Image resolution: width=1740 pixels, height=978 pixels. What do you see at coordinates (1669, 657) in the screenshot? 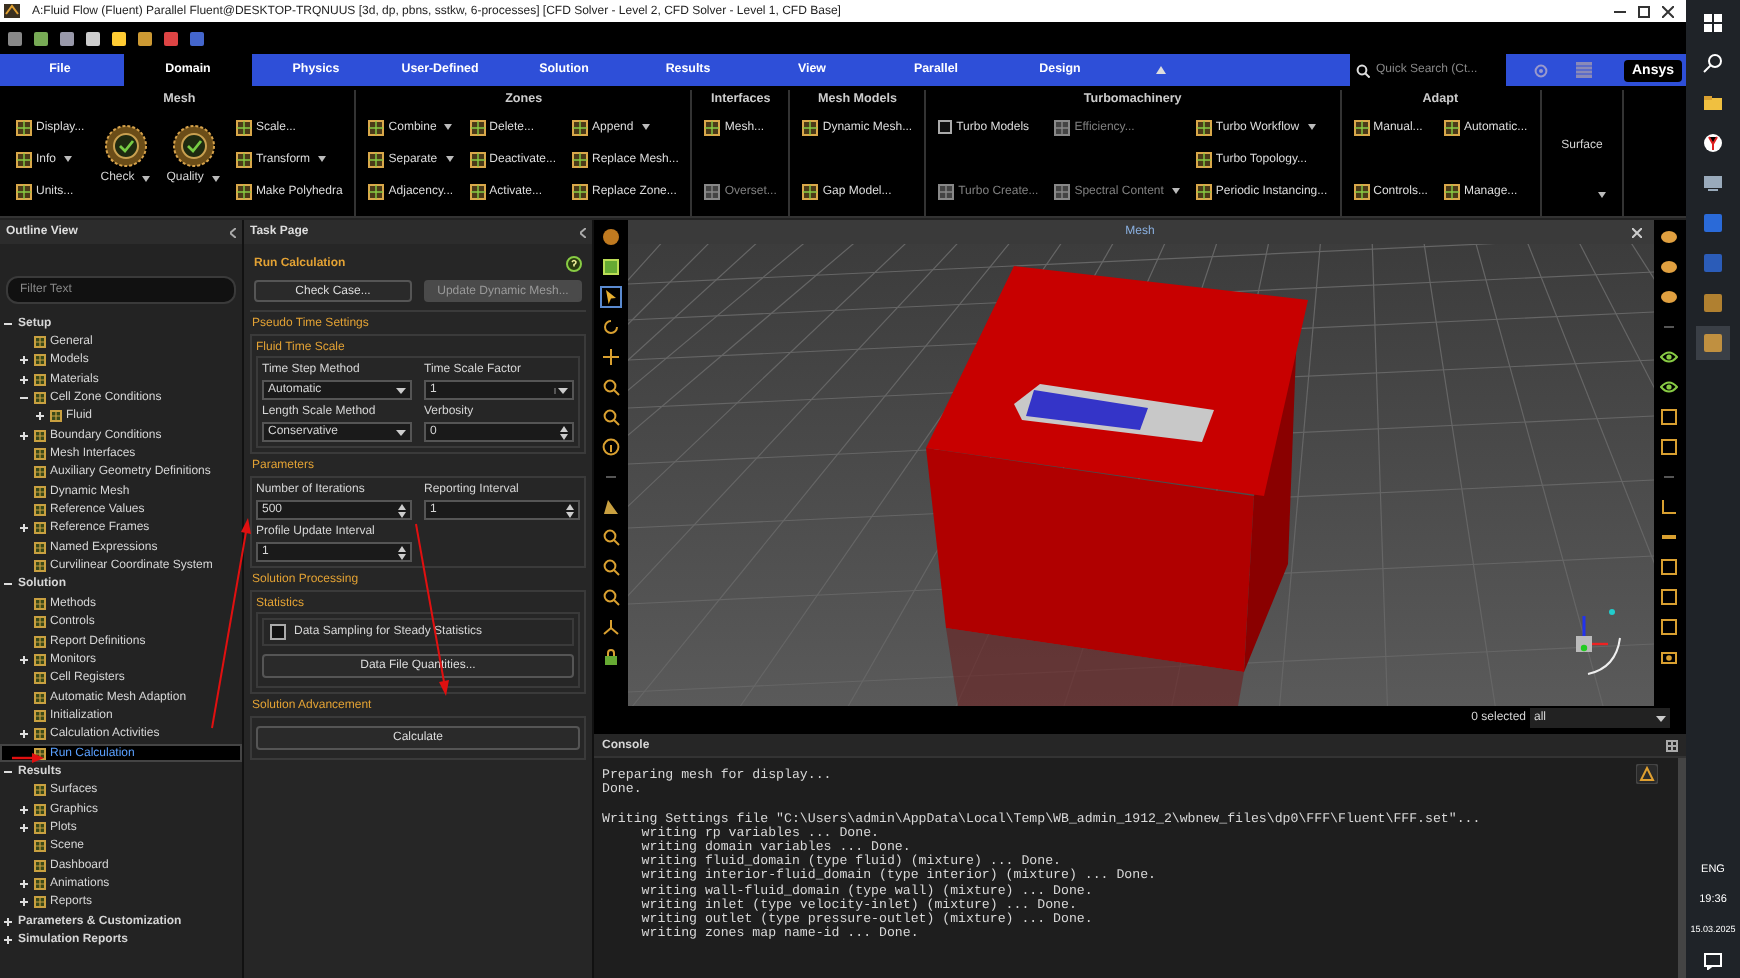
I see `camera-icon` at bounding box center [1669, 657].